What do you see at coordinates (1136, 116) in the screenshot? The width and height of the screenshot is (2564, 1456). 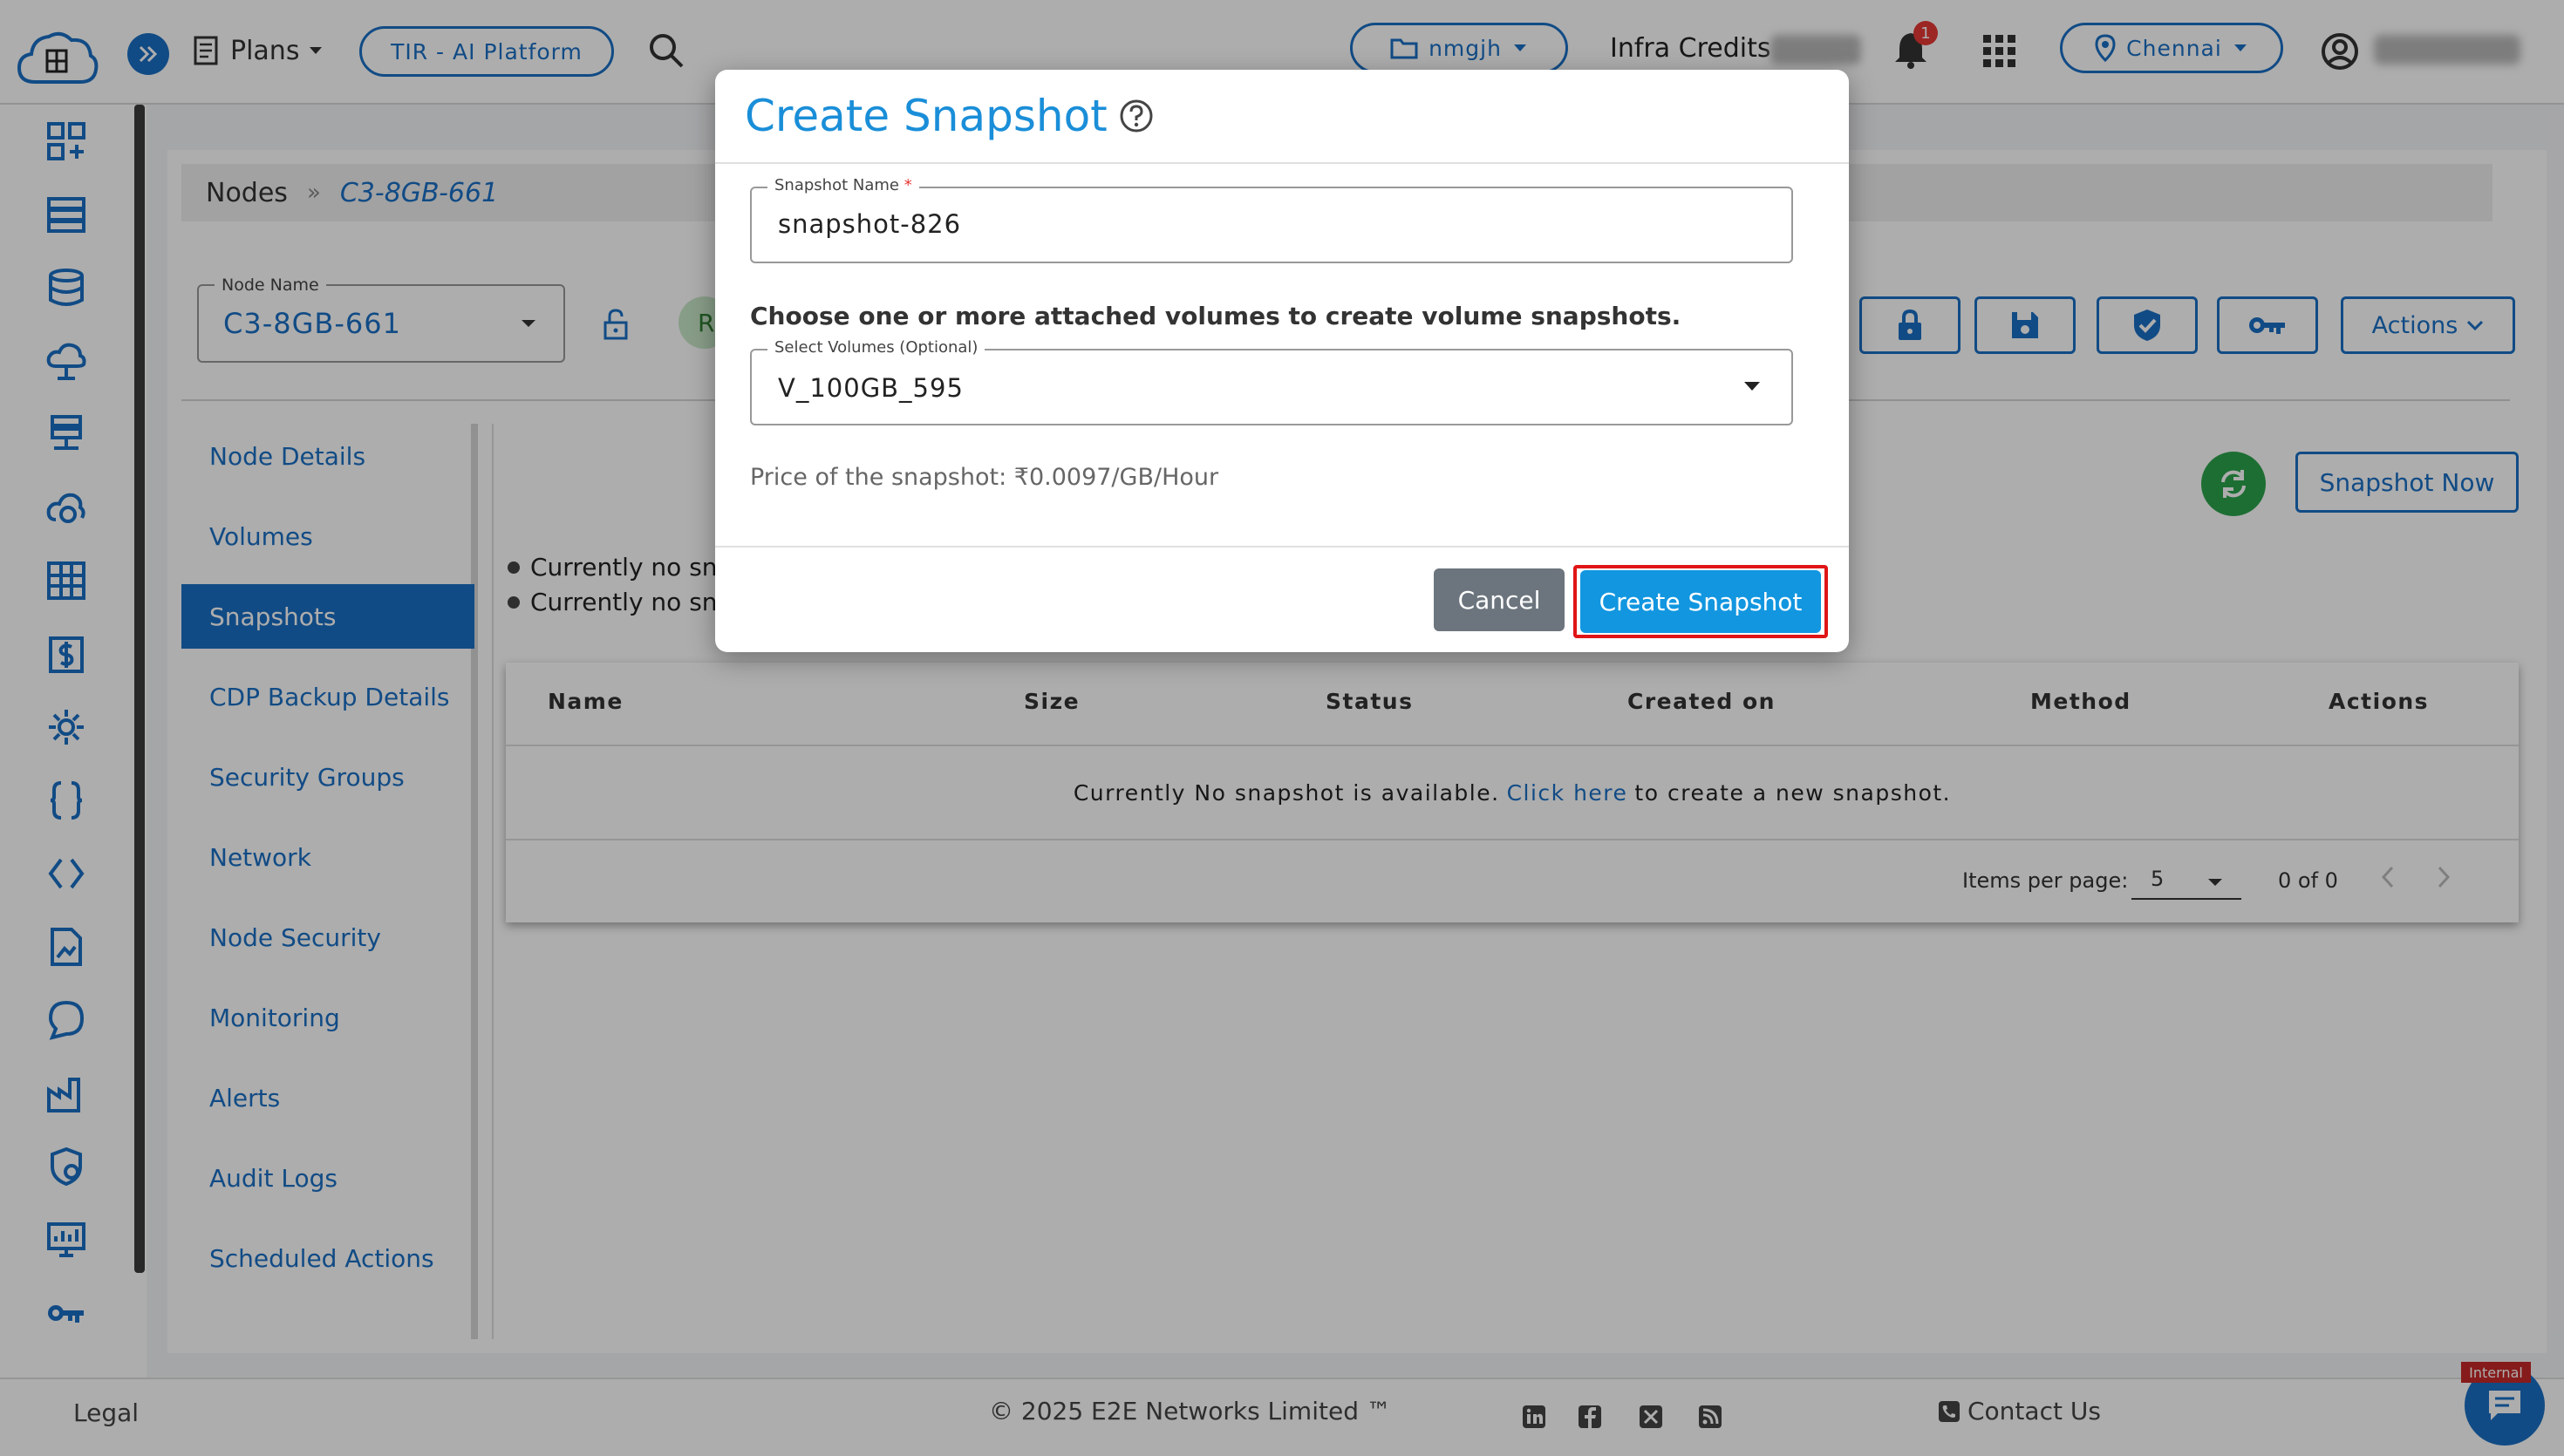 I see `help-question-icon` at bounding box center [1136, 116].